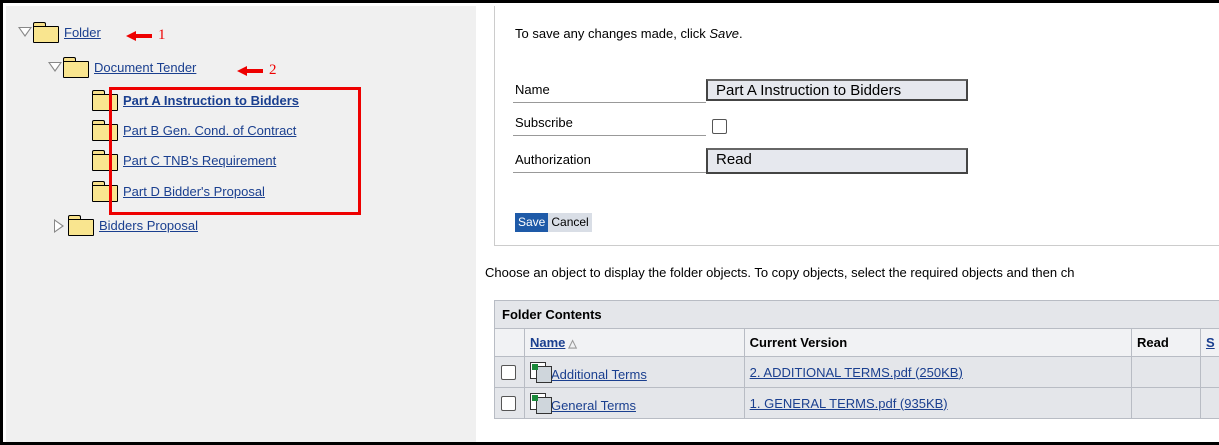 Image resolution: width=1219 pixels, height=445 pixels. I want to click on column-header-read: Read, so click(1166, 342).